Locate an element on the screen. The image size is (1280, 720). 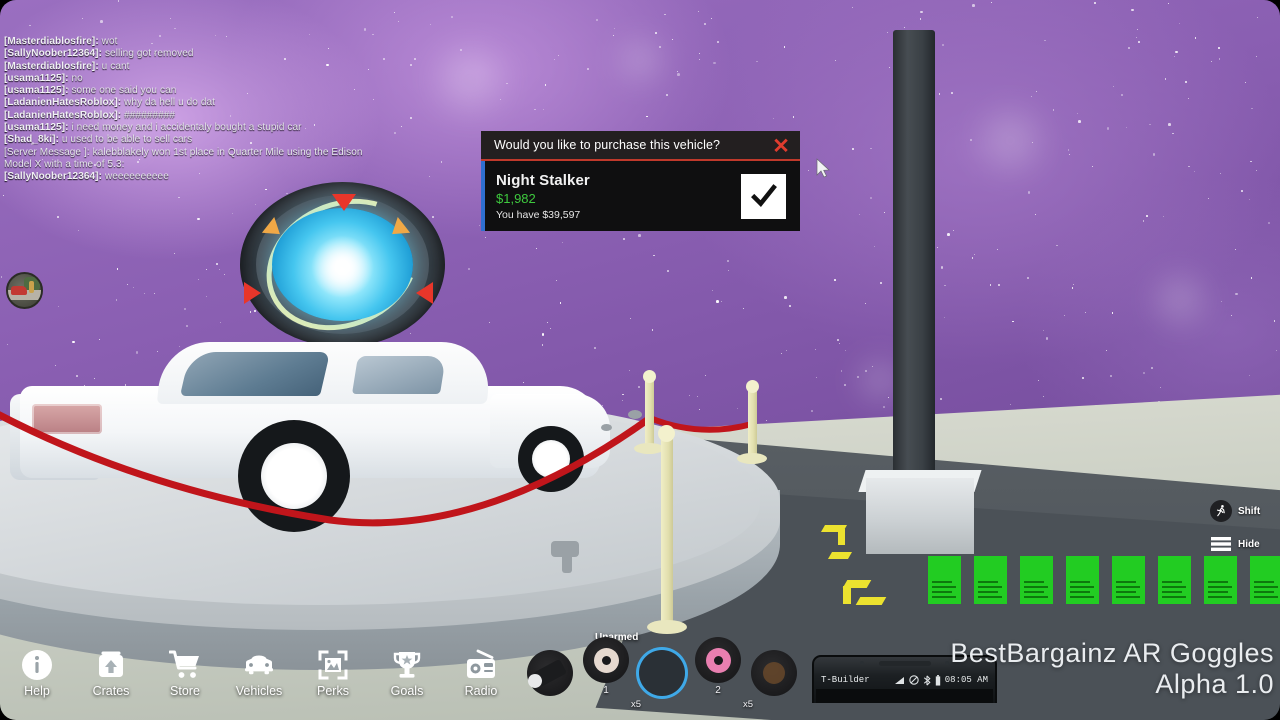
hotbar-slot: 1 x5 is located at coordinates (612, 673).